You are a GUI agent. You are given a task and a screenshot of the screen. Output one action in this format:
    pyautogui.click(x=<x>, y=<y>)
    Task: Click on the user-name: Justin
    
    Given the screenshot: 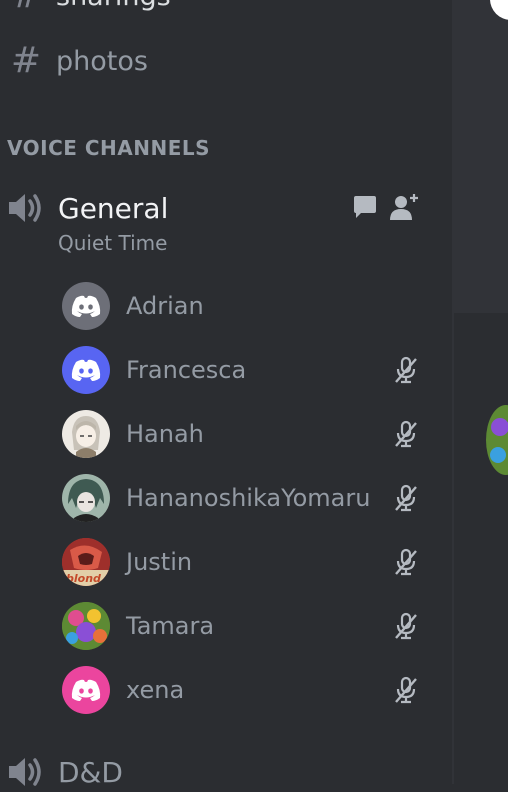 What is the action you would take?
    pyautogui.click(x=159, y=562)
    